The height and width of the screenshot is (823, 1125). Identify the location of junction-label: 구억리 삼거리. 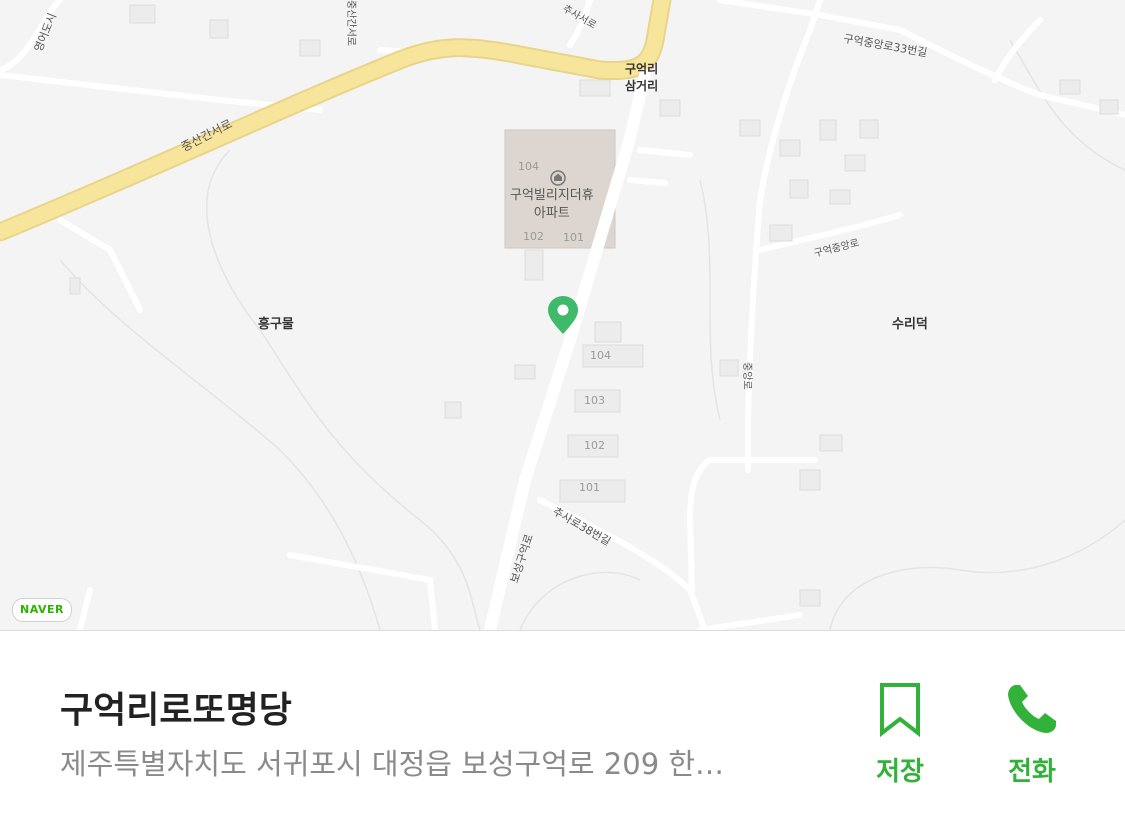
(641, 78).